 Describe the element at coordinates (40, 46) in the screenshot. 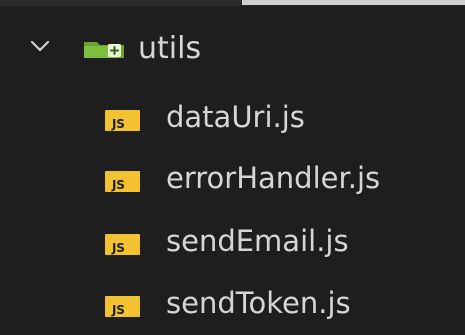

I see `chevron-down-icon` at that location.